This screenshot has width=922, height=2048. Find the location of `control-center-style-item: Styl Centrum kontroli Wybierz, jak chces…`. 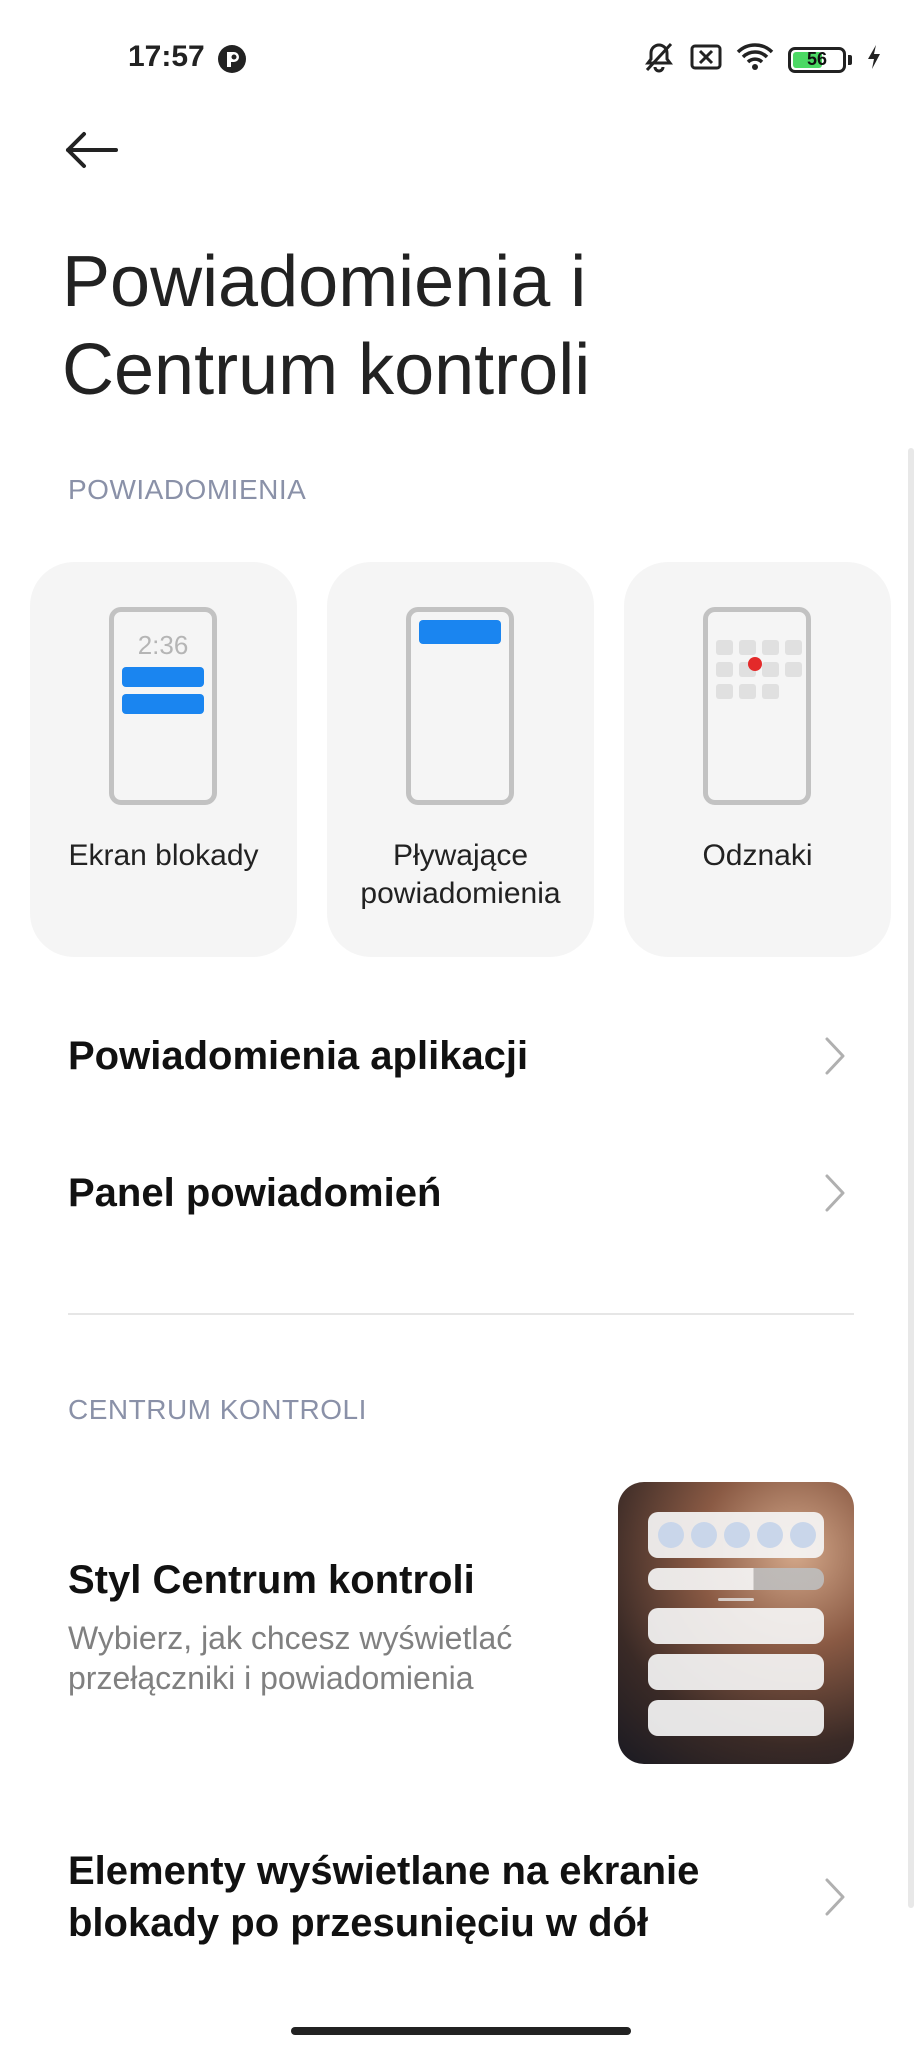

control-center-style-item: Styl Centrum kontroli Wybierz, jak chces… is located at coordinates (461, 1623).